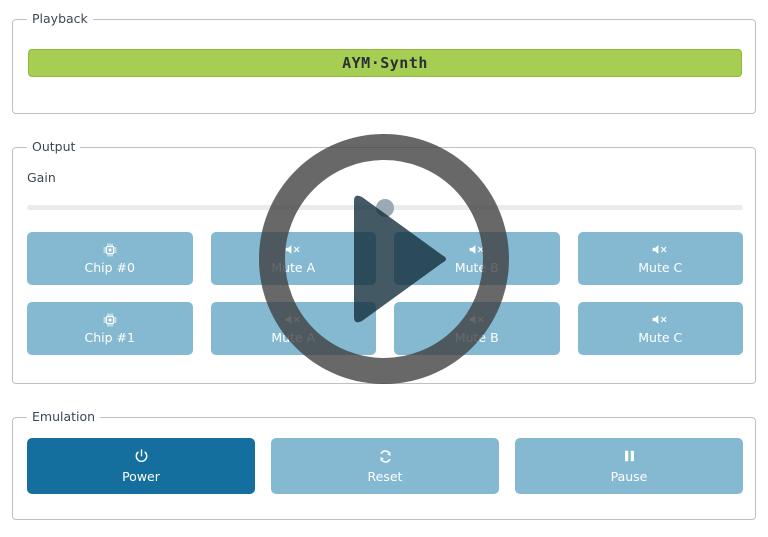 This screenshot has height=537, width=768. What do you see at coordinates (54, 147) in the screenshot?
I see `output-legend: Output` at bounding box center [54, 147].